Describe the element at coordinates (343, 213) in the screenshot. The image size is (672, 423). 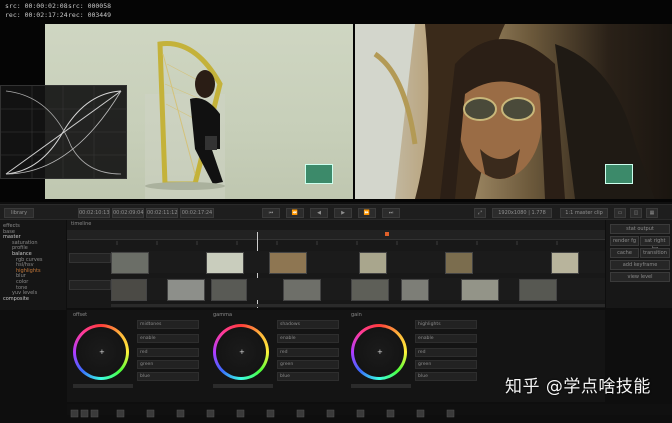
I see `play-icon: ▶` at that location.